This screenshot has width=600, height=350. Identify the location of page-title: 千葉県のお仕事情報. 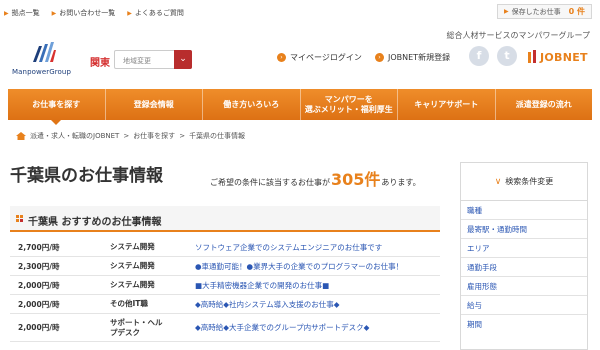
(86, 176).